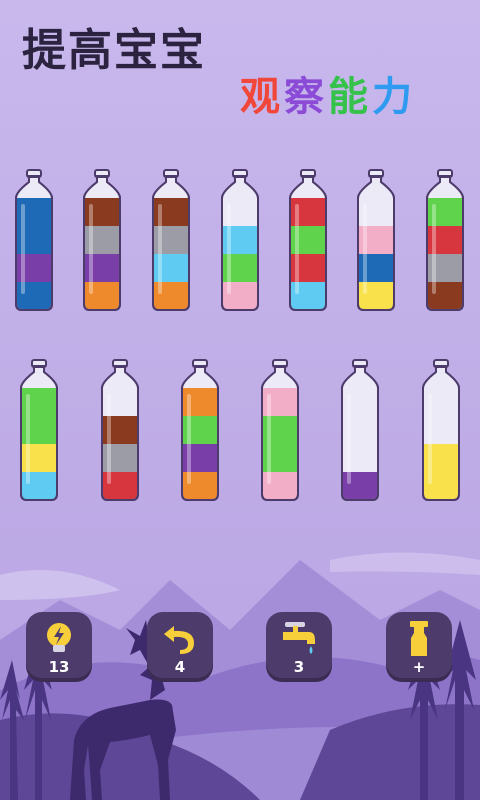 The height and width of the screenshot is (800, 480). Describe the element at coordinates (419, 667) in the screenshot. I see `add-bottle-count: +` at that location.